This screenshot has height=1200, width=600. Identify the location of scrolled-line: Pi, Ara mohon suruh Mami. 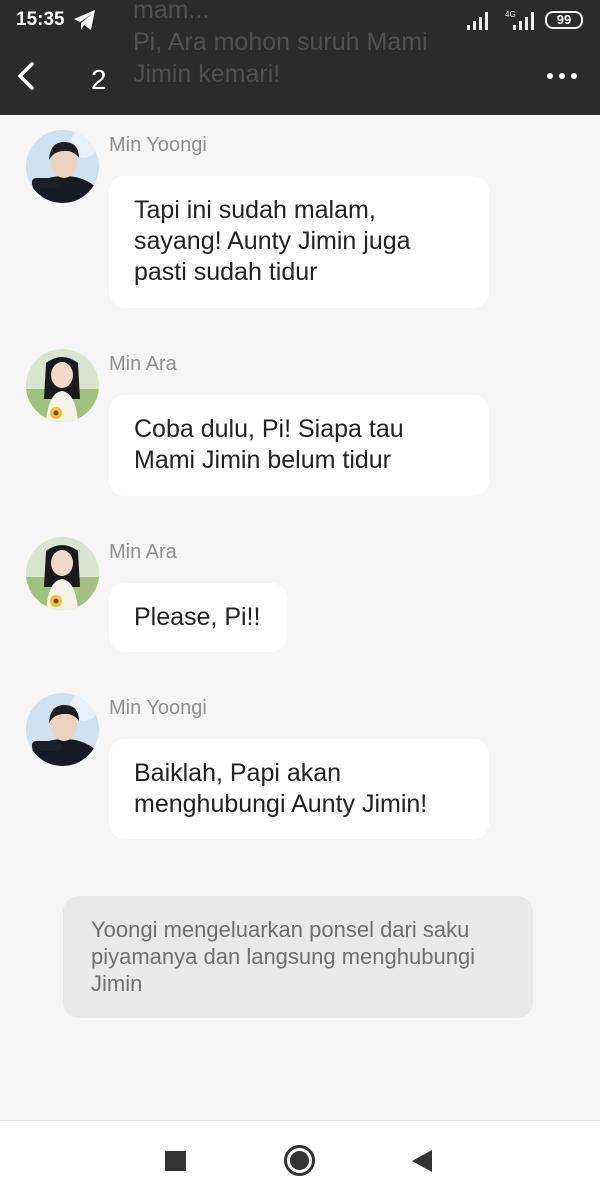
(280, 42).